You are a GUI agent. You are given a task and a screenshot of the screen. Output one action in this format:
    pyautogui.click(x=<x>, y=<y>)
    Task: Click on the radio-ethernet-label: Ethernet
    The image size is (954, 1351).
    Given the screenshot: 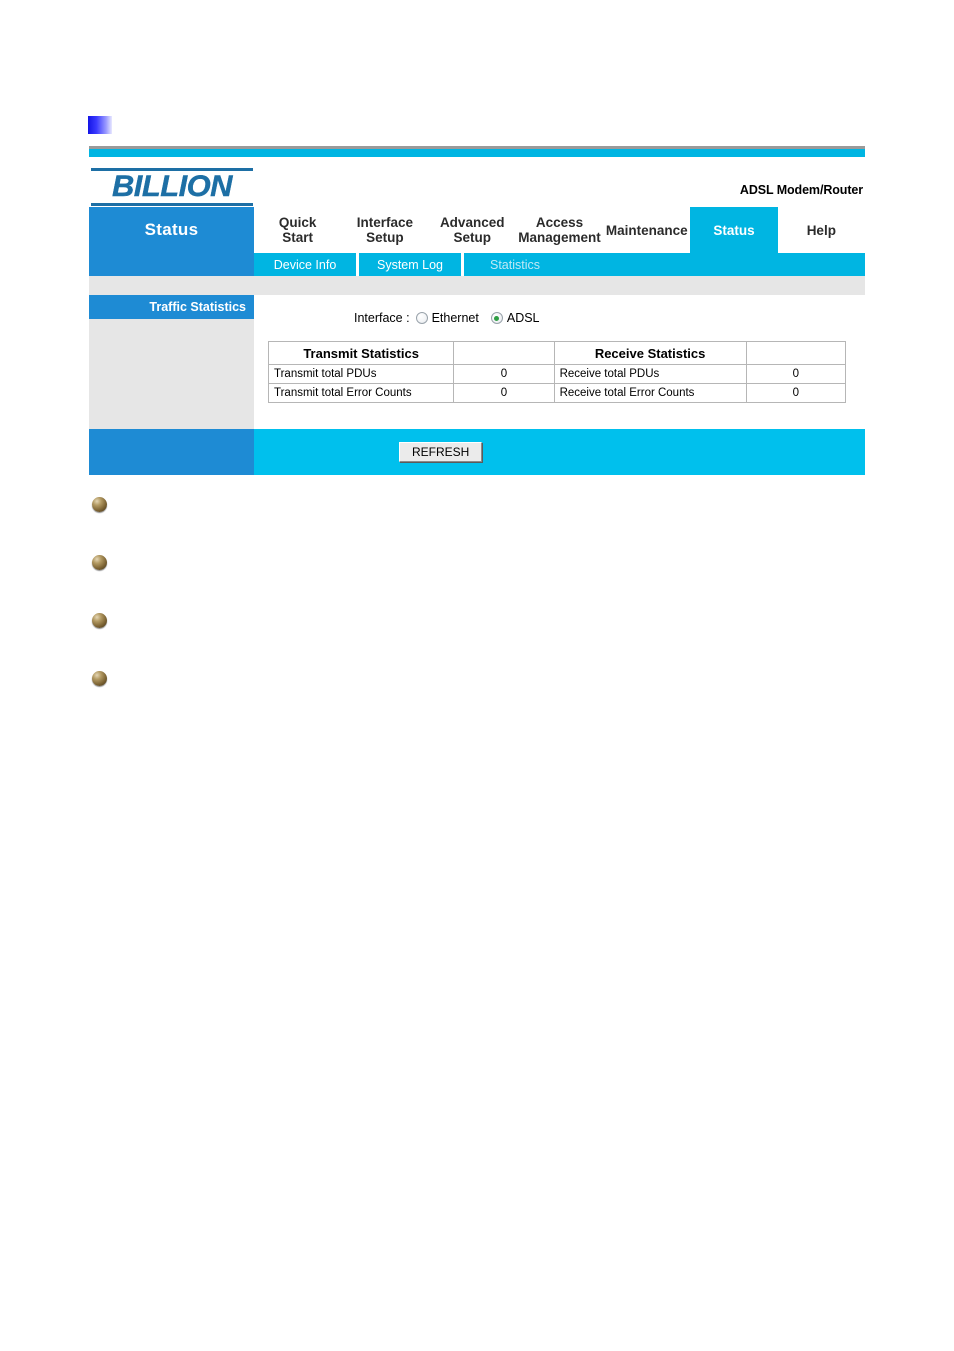 What is the action you would take?
    pyautogui.click(x=455, y=318)
    